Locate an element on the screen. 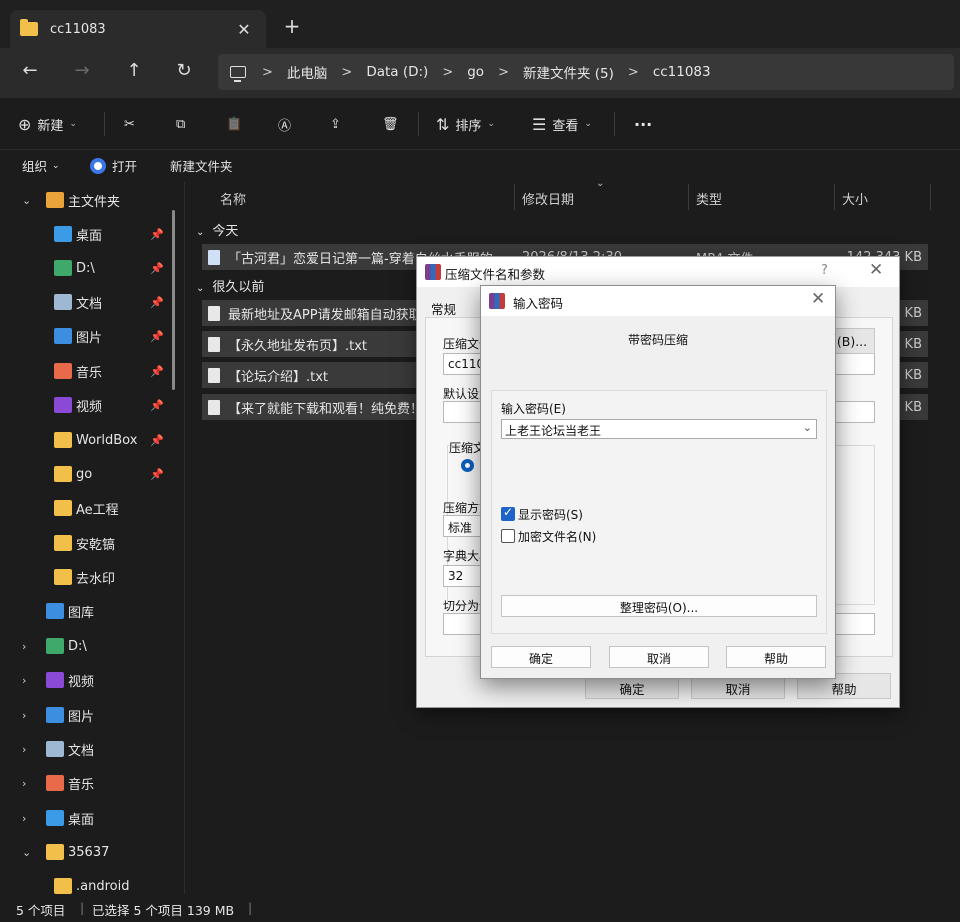 Image resolution: width=960 pixels, height=922 pixels. sidebar-item: 桌面 📌 is located at coordinates (85, 234).